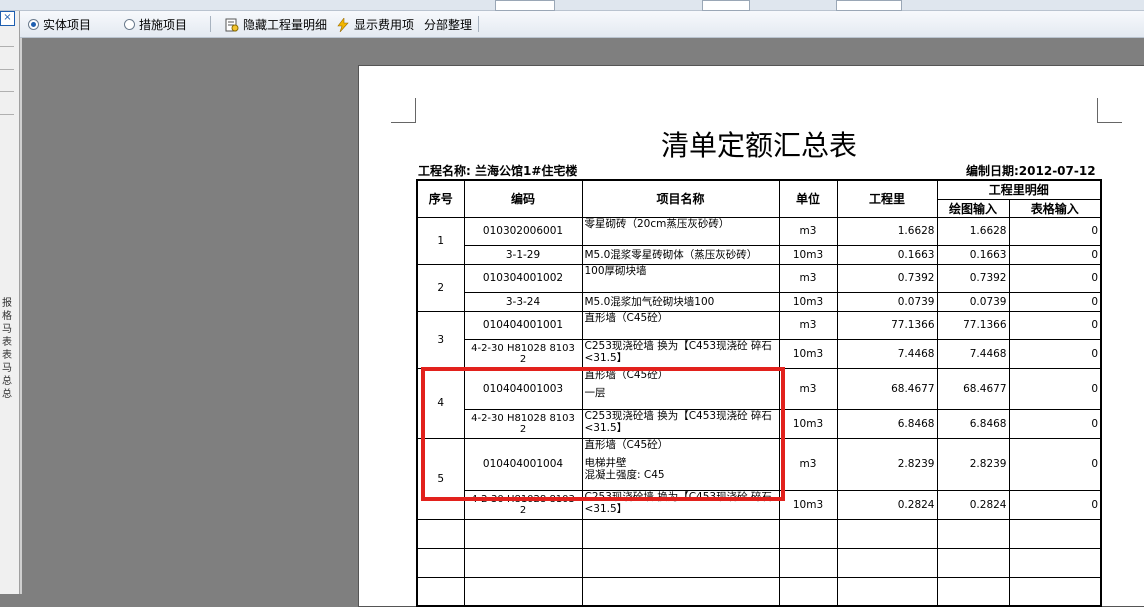 This screenshot has height=607, width=1144. I want to click on cell-code: 010404001001, so click(523, 325).